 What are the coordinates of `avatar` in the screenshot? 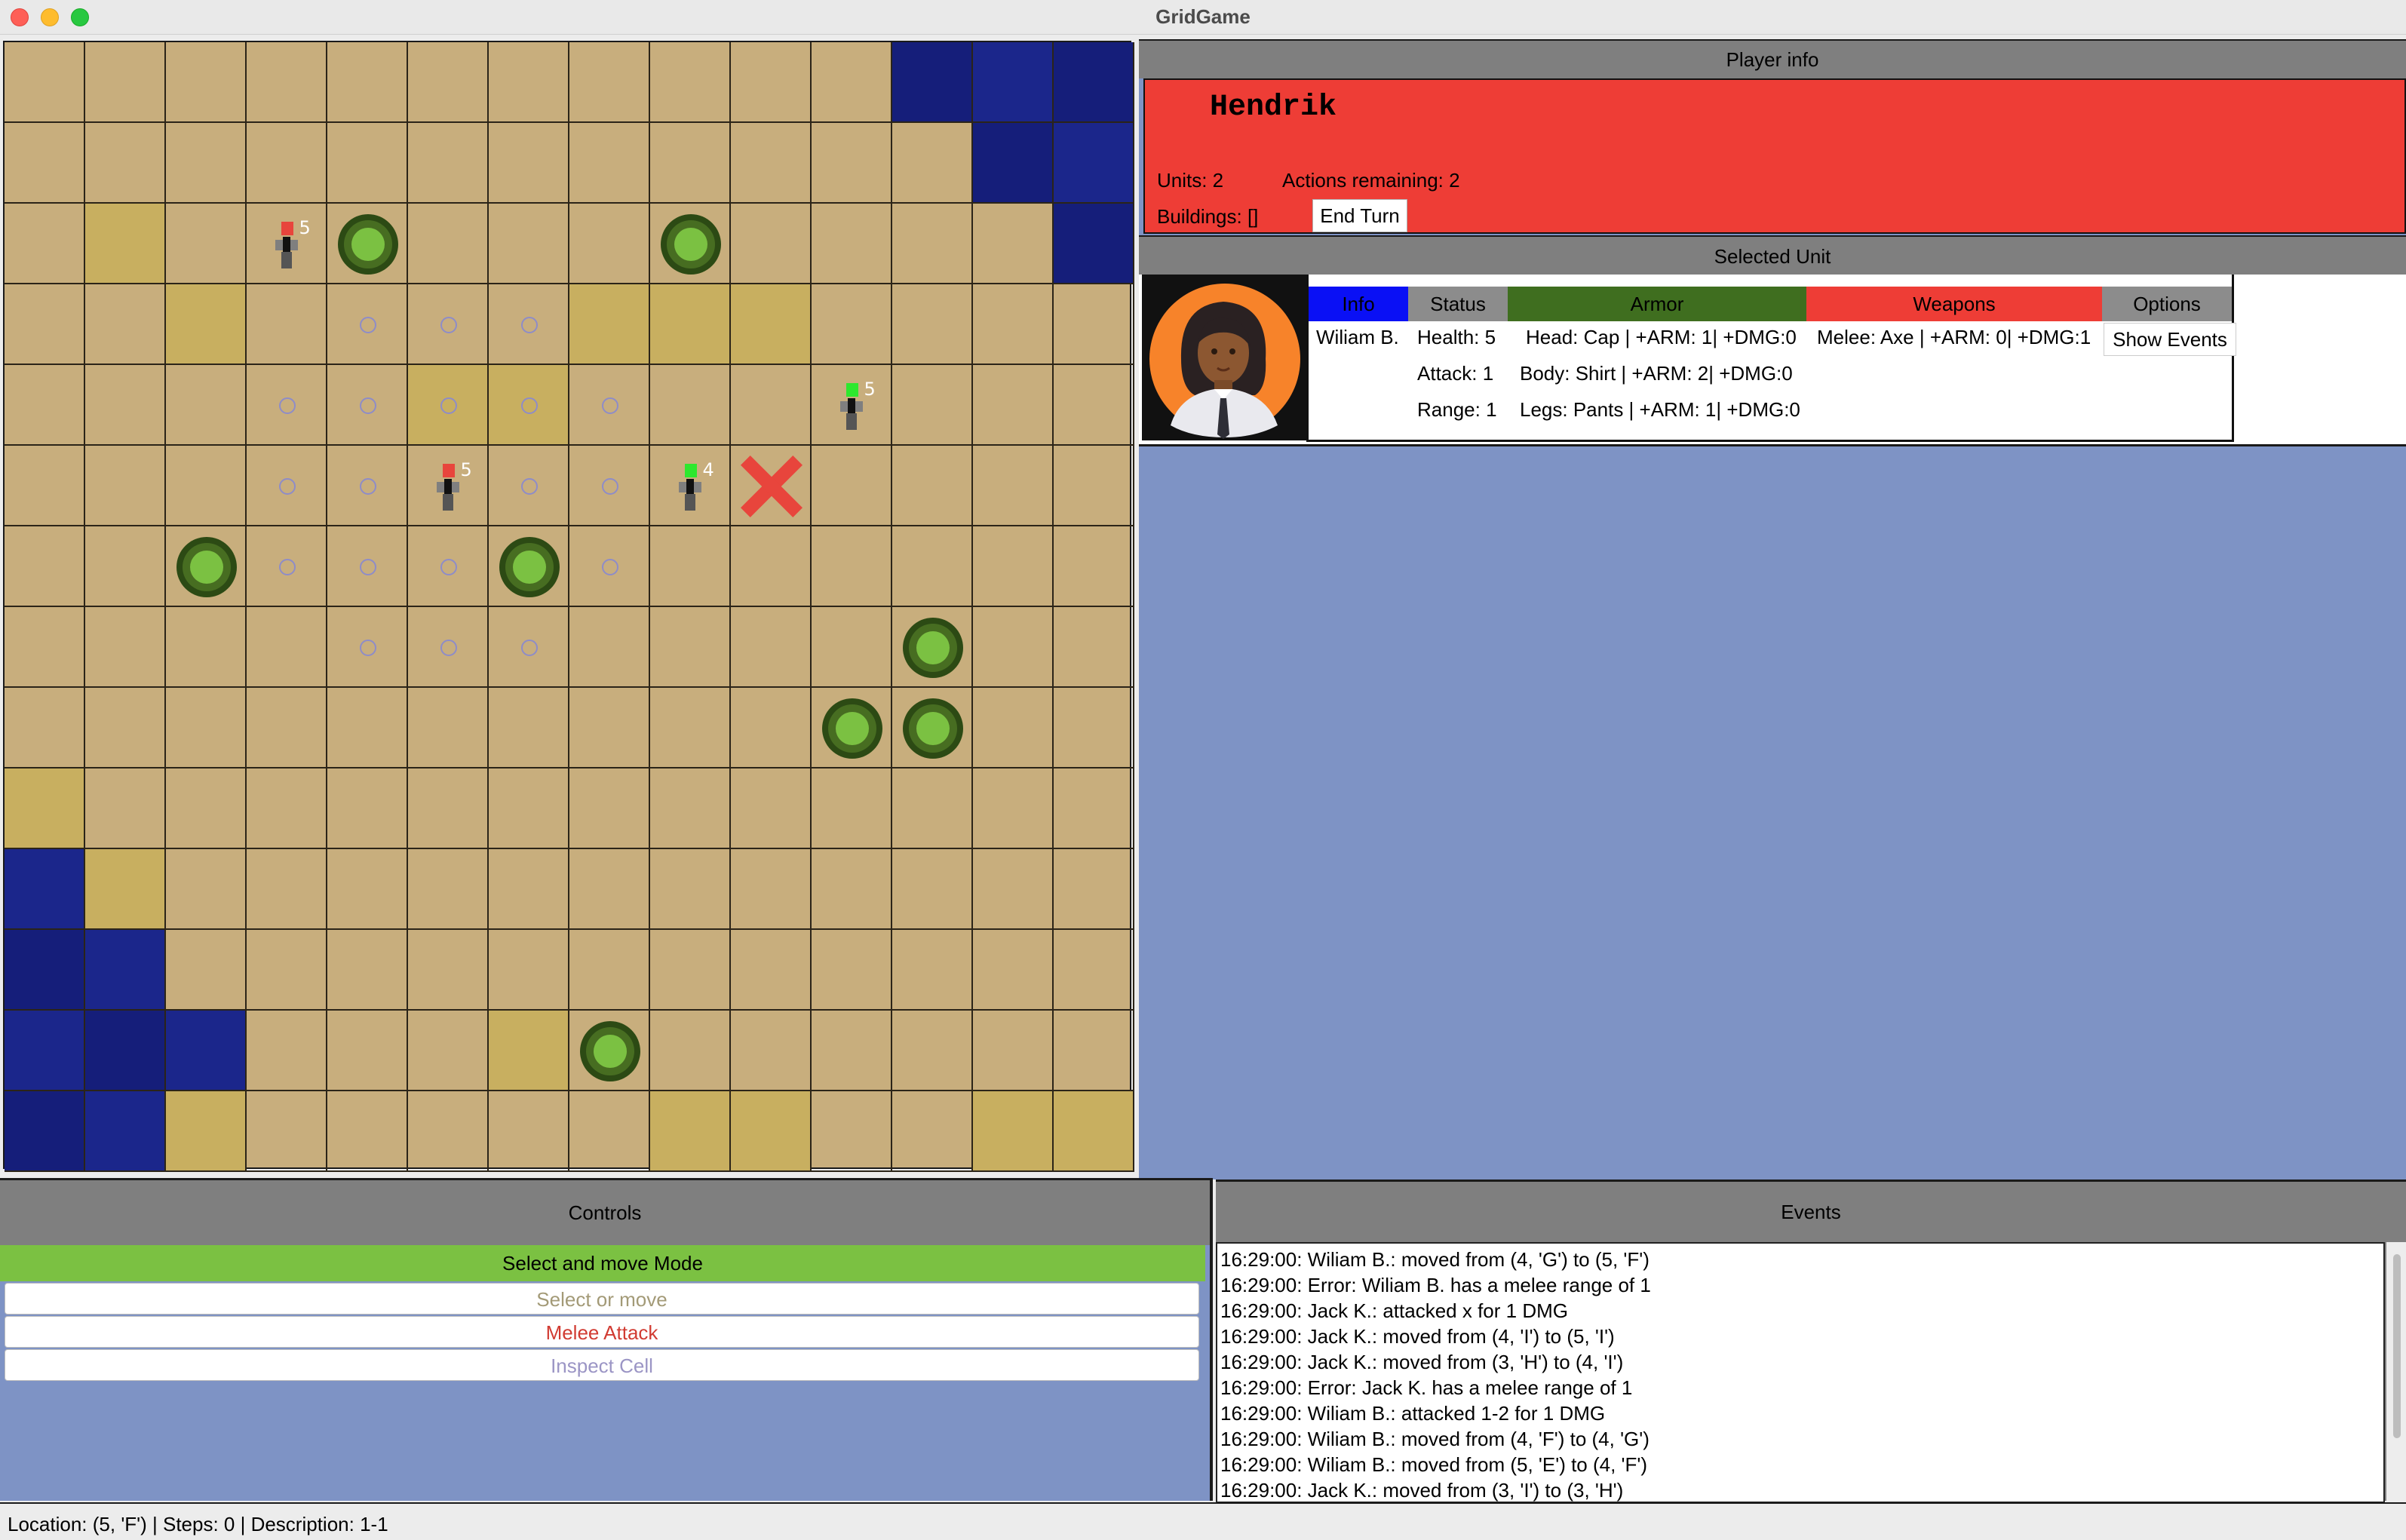 It's located at (1224, 361).